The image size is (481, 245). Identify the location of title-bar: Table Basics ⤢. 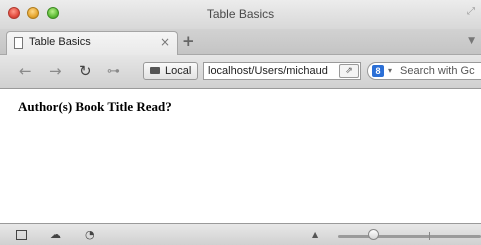
(240, 14).